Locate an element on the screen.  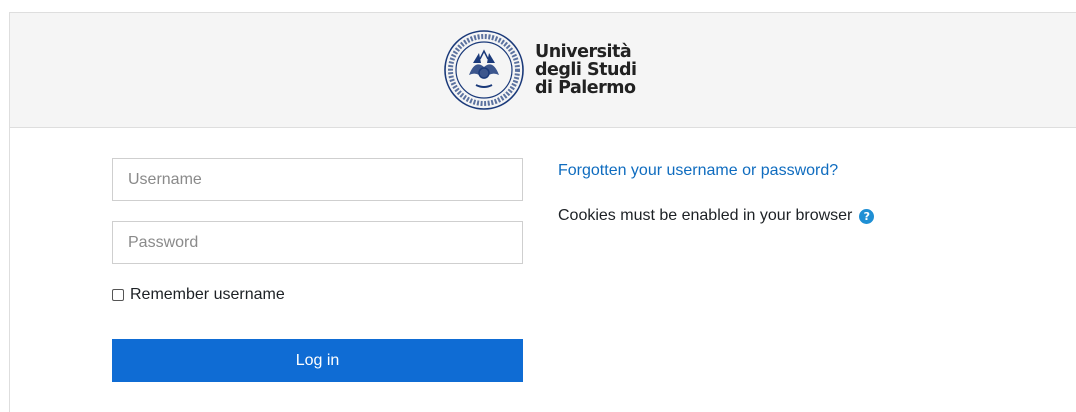
university-name: Università degli Studi di Palermo is located at coordinates (586, 70).